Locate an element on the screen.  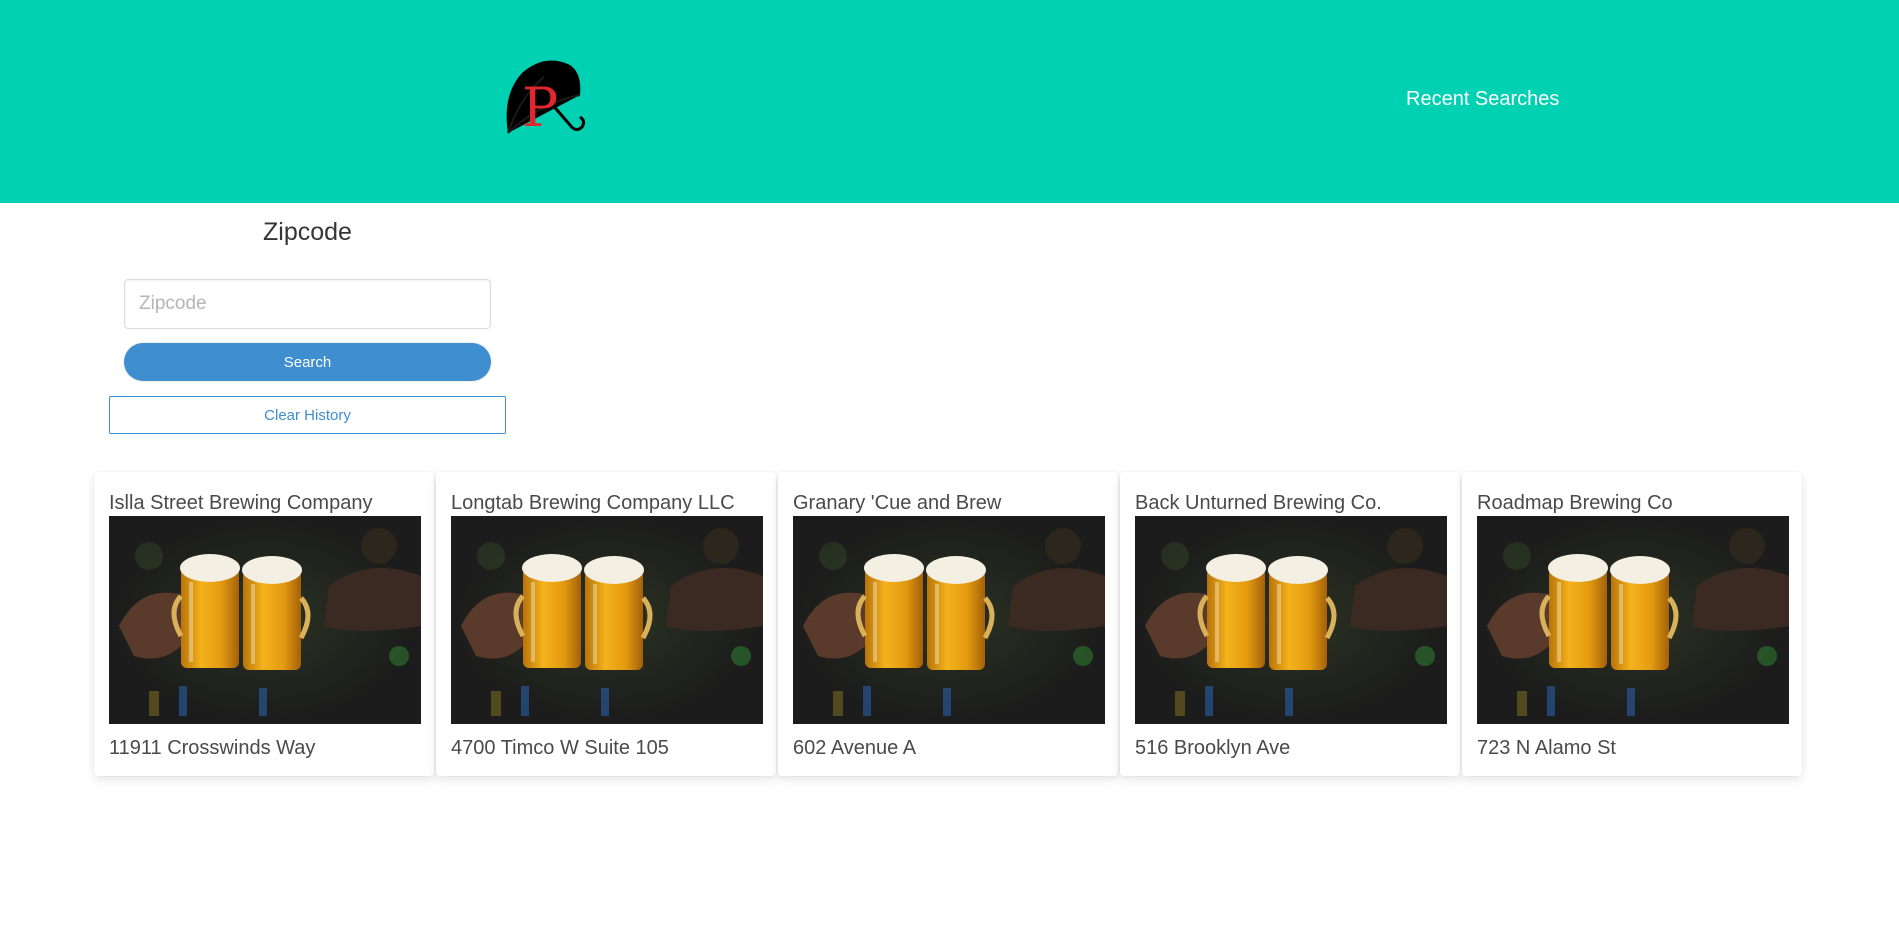
brewery-address: 602 Avenue A is located at coordinates (855, 748).